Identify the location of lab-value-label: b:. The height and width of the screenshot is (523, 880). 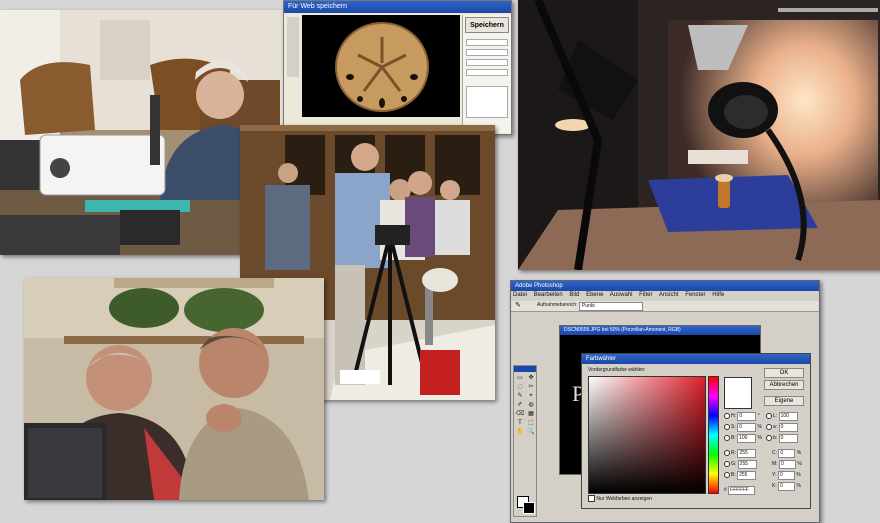
(775, 438).